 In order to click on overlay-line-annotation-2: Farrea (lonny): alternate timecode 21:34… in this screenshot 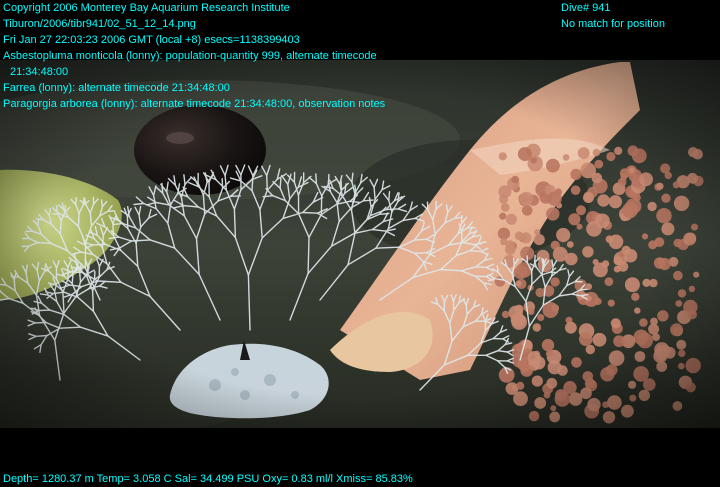, I will do `click(194, 88)`.